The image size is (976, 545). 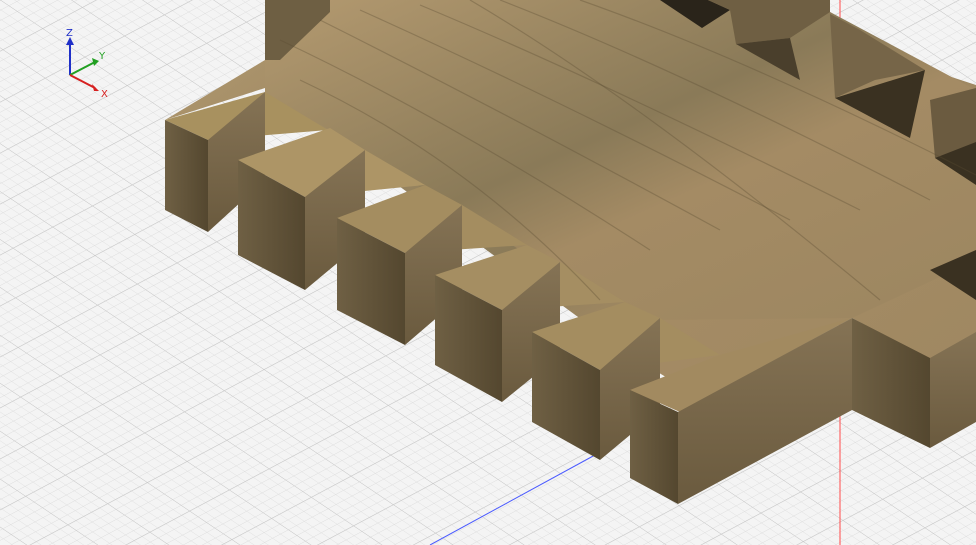 I want to click on x-axis-label: X, so click(x=104, y=94).